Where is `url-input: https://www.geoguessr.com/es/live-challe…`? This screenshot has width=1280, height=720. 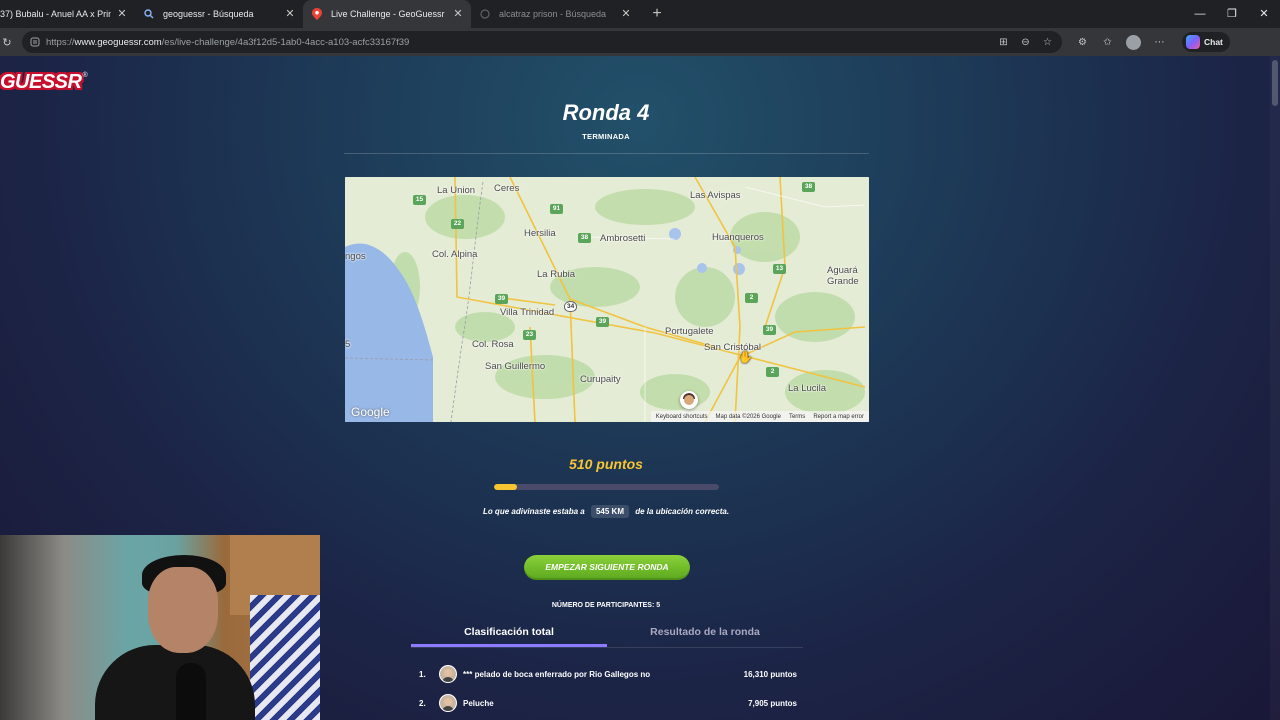 url-input: https://www.geoguessr.com/es/live-challe… is located at coordinates (542, 42).